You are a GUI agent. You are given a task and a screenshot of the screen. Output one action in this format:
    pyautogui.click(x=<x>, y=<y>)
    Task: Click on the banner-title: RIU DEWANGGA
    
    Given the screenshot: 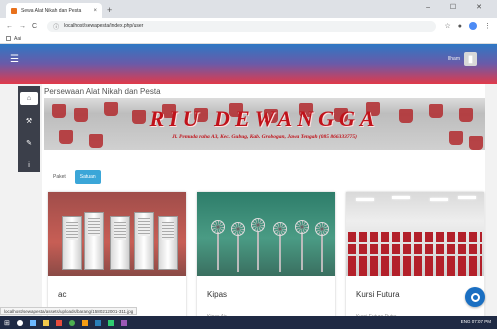 What is the action you would take?
    pyautogui.click(x=264, y=118)
    